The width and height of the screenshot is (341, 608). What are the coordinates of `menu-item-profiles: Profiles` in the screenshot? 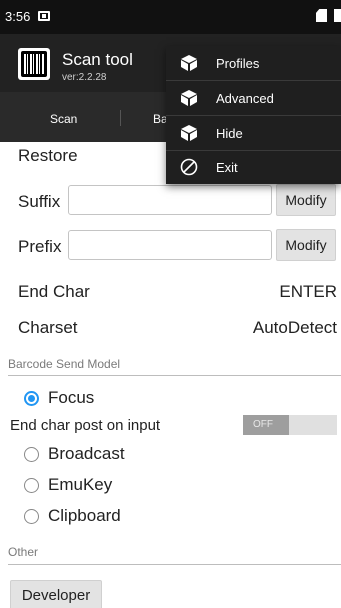 It's located at (253, 63).